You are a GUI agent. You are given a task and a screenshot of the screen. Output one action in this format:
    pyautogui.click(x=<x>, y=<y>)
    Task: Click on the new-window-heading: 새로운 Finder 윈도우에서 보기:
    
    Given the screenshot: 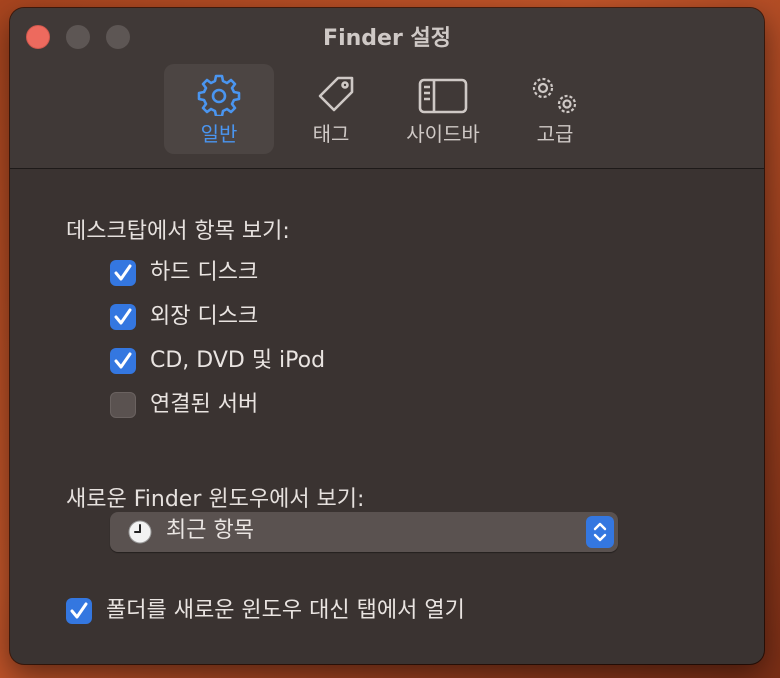 What is the action you would take?
    pyautogui.click(x=215, y=499)
    